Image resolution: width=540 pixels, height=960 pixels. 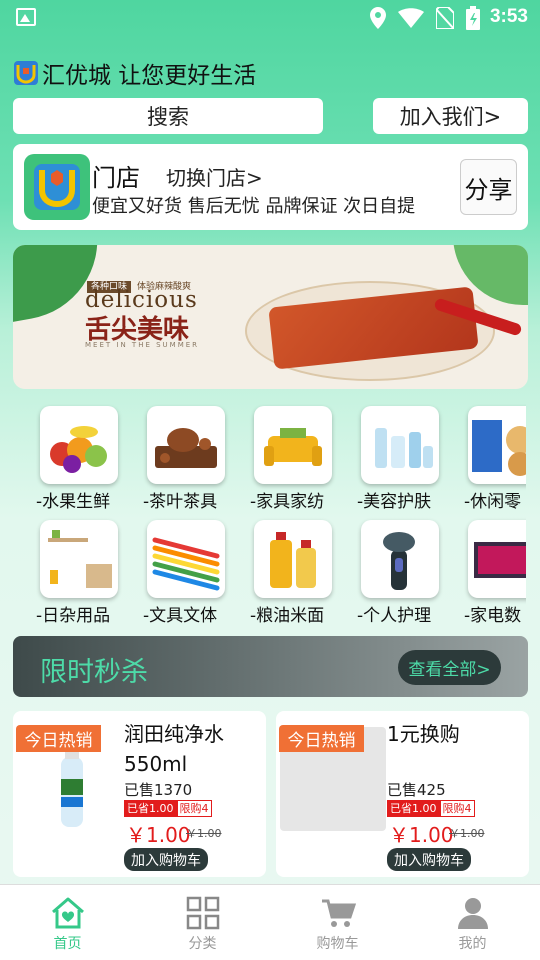 I want to click on no-sim-icon, so click(x=445, y=18).